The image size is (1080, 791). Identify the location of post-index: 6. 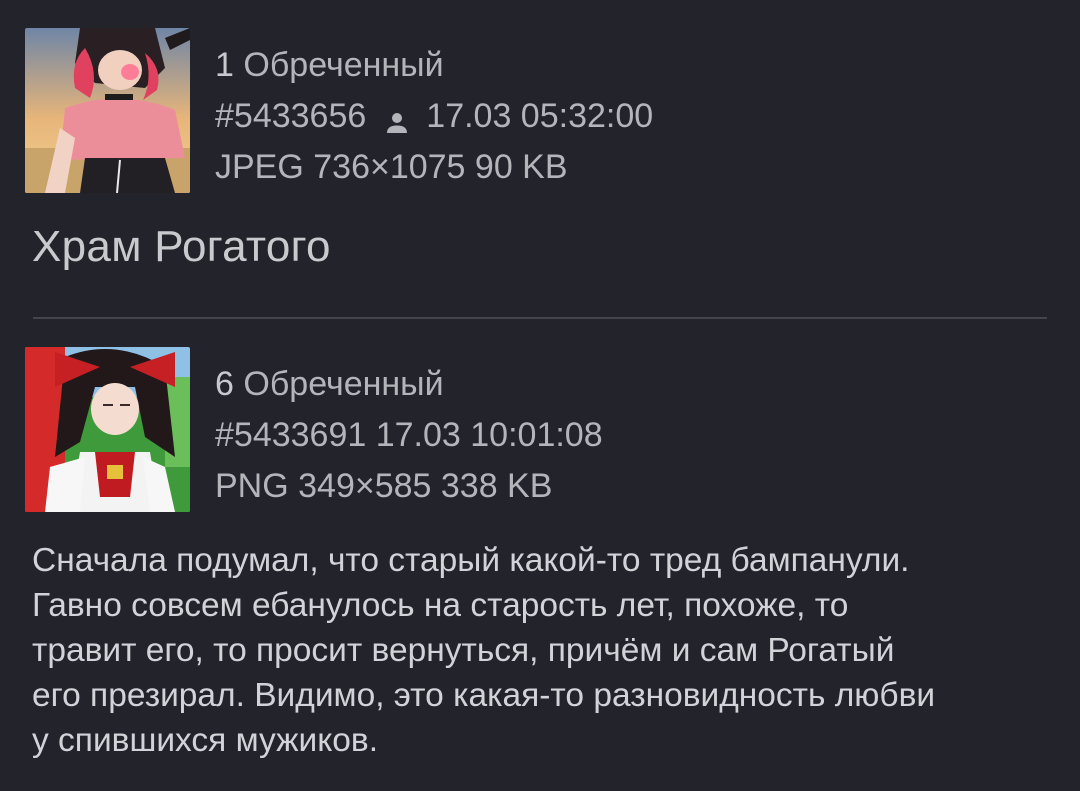
(224, 384).